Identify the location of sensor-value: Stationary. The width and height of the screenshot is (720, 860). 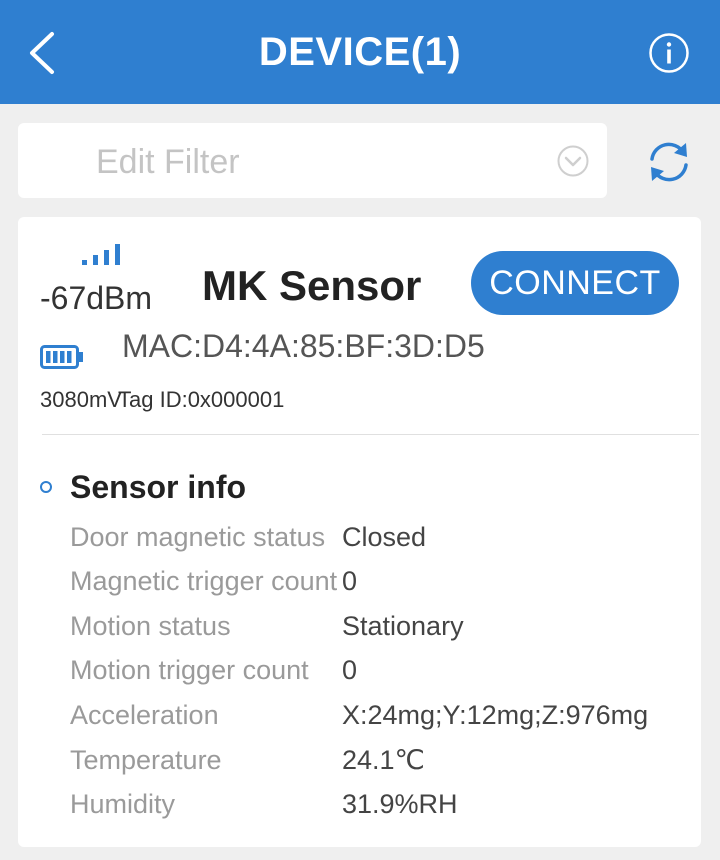
(403, 626).